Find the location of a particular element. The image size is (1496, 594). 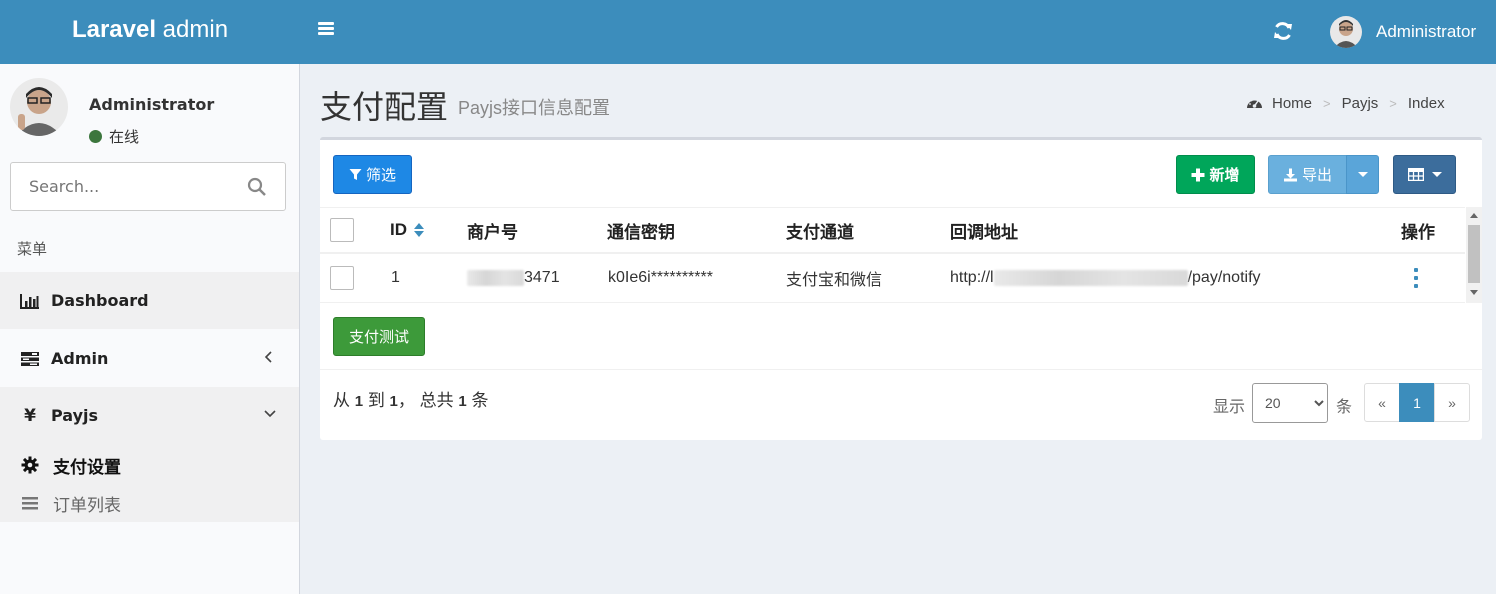

cell-merchant: 3471 is located at coordinates (513, 278).